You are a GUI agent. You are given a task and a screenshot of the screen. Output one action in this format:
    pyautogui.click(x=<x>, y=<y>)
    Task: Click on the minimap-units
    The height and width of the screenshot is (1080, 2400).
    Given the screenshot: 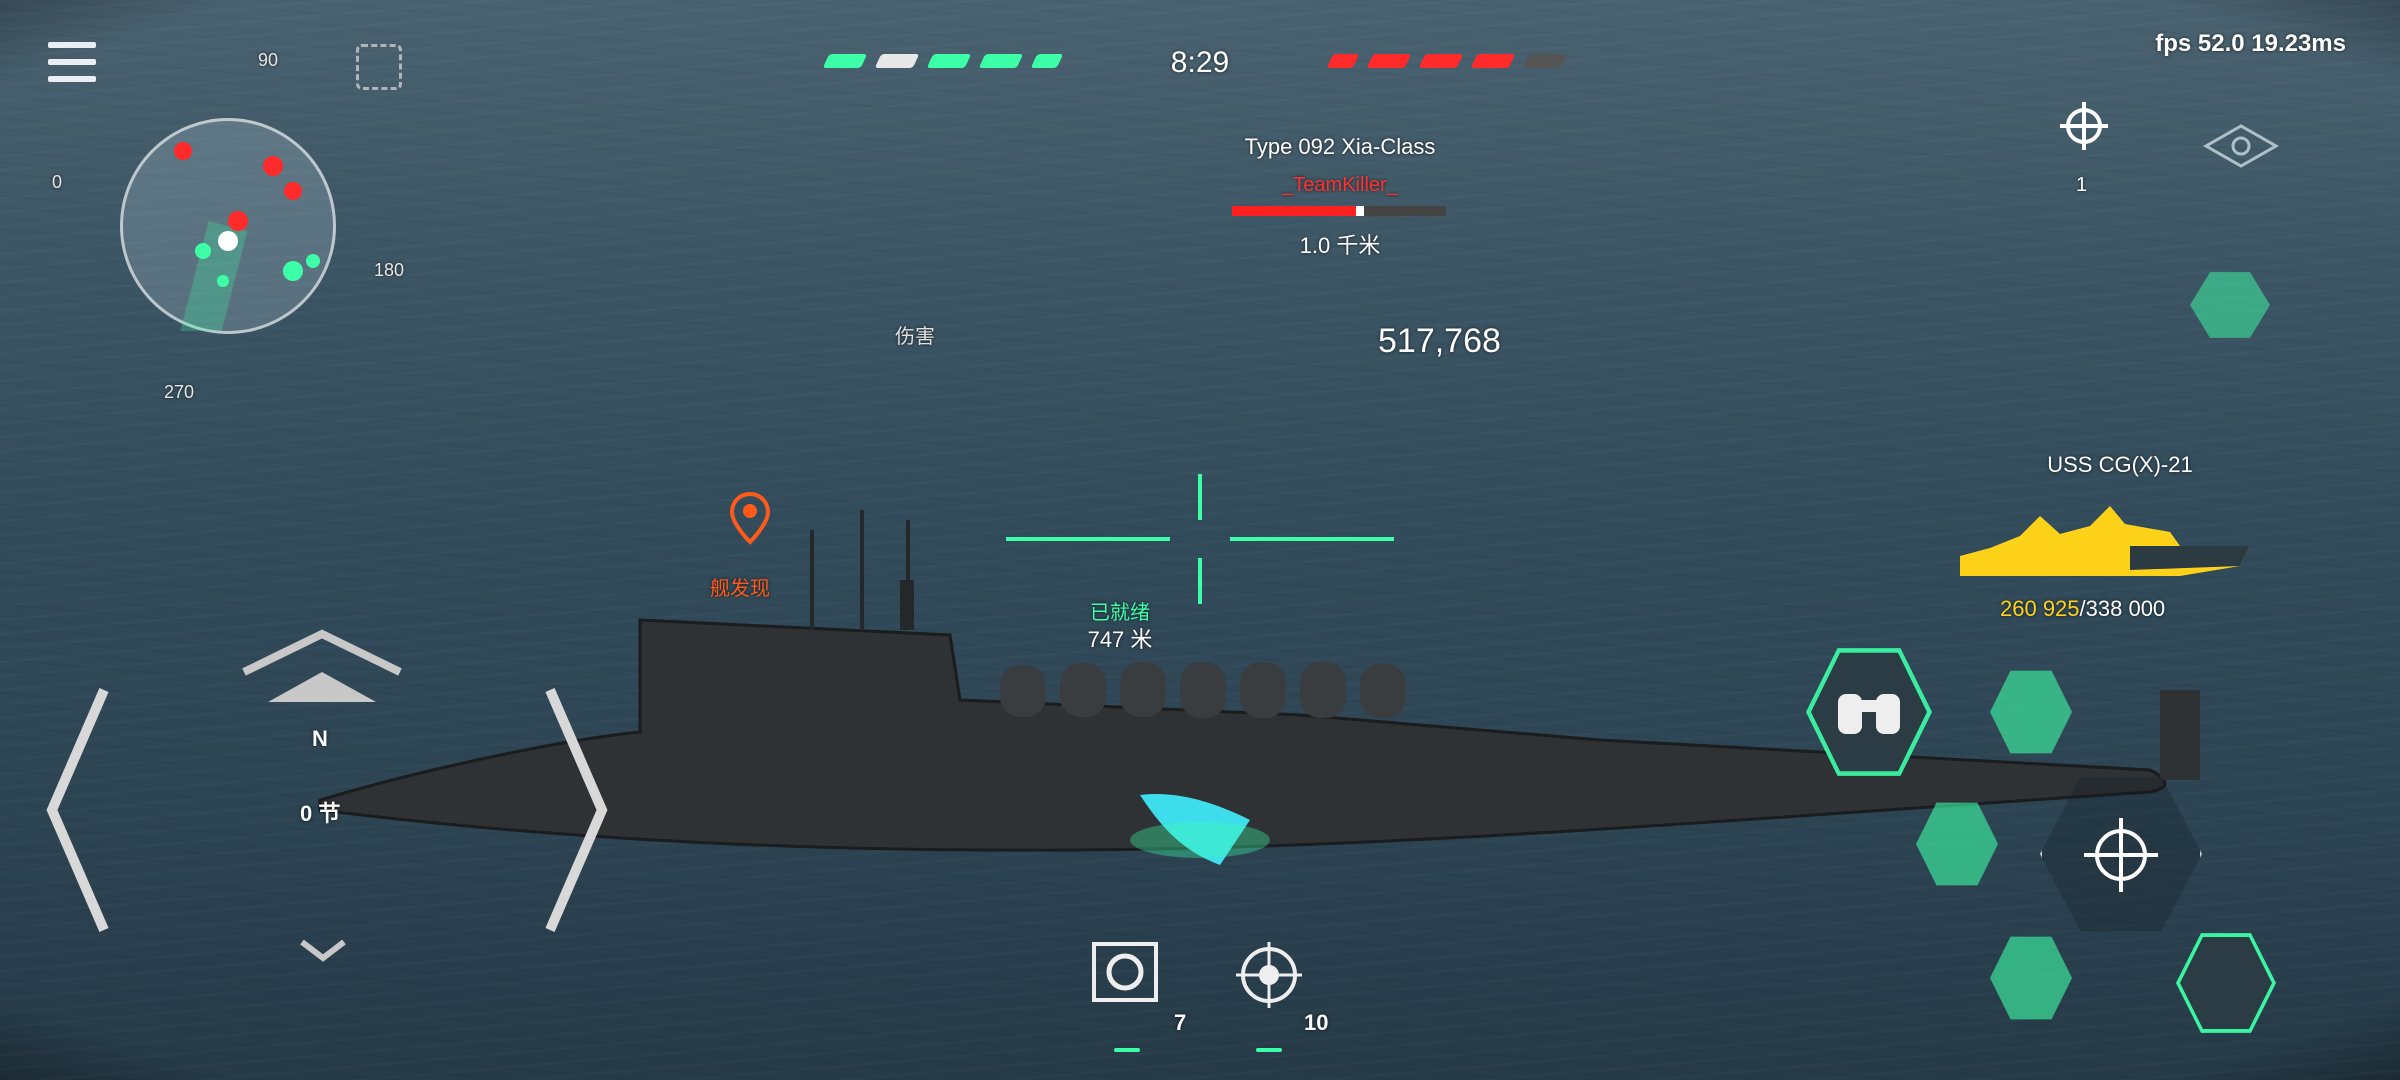 What is the action you would take?
    pyautogui.click(x=241, y=274)
    